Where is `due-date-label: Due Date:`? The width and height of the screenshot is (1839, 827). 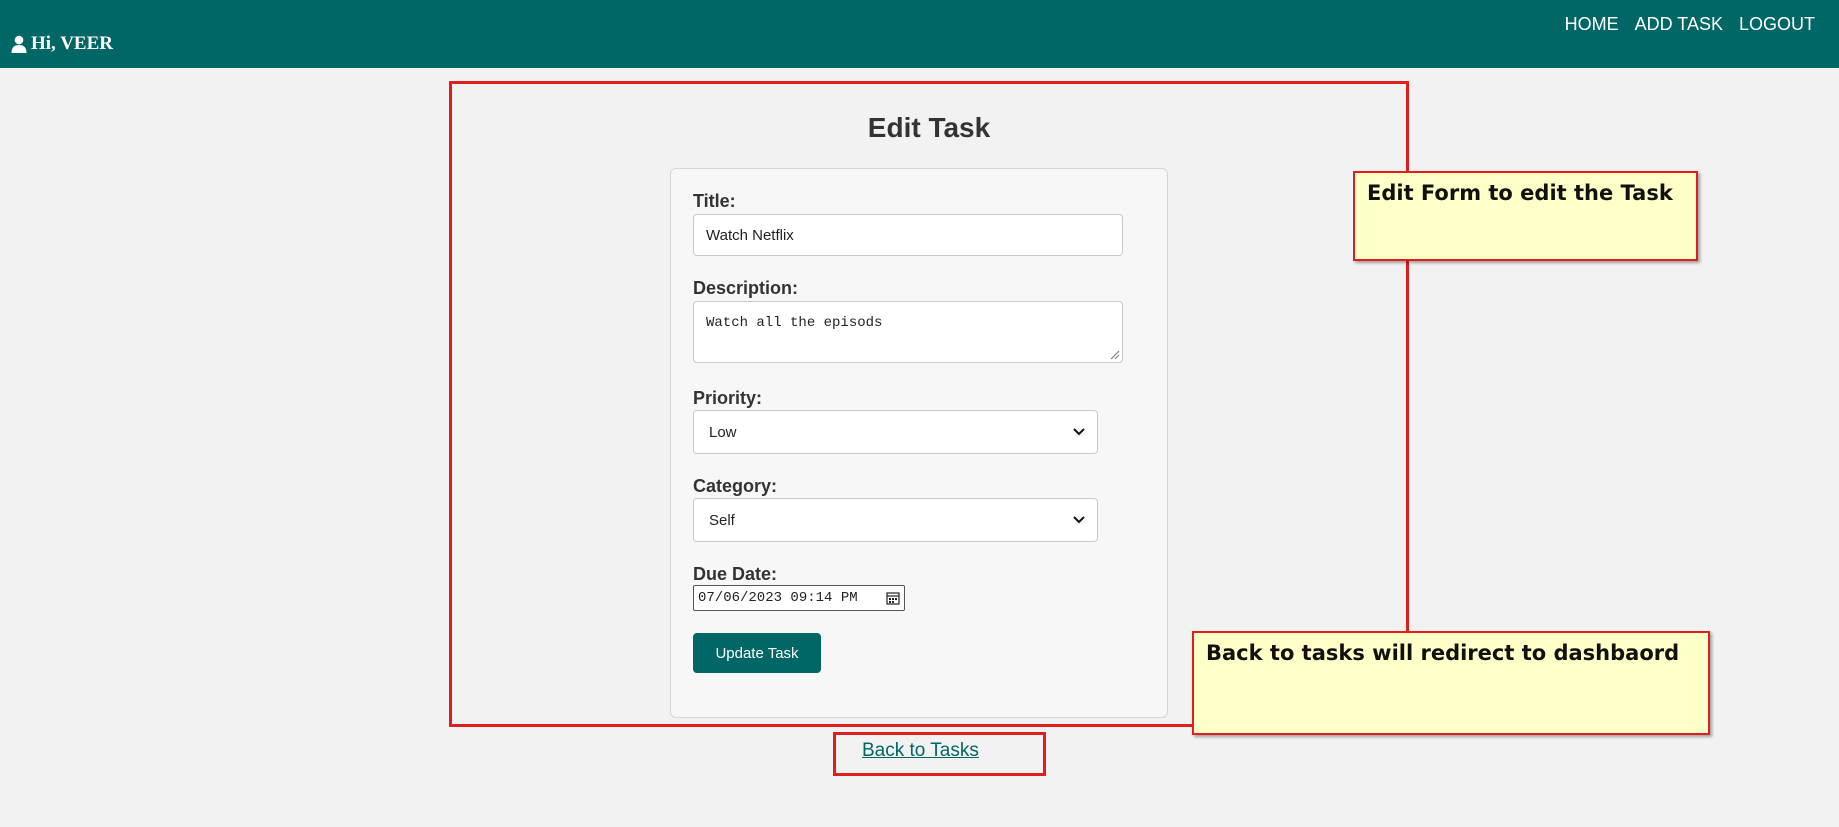 due-date-label: Due Date: is located at coordinates (735, 574).